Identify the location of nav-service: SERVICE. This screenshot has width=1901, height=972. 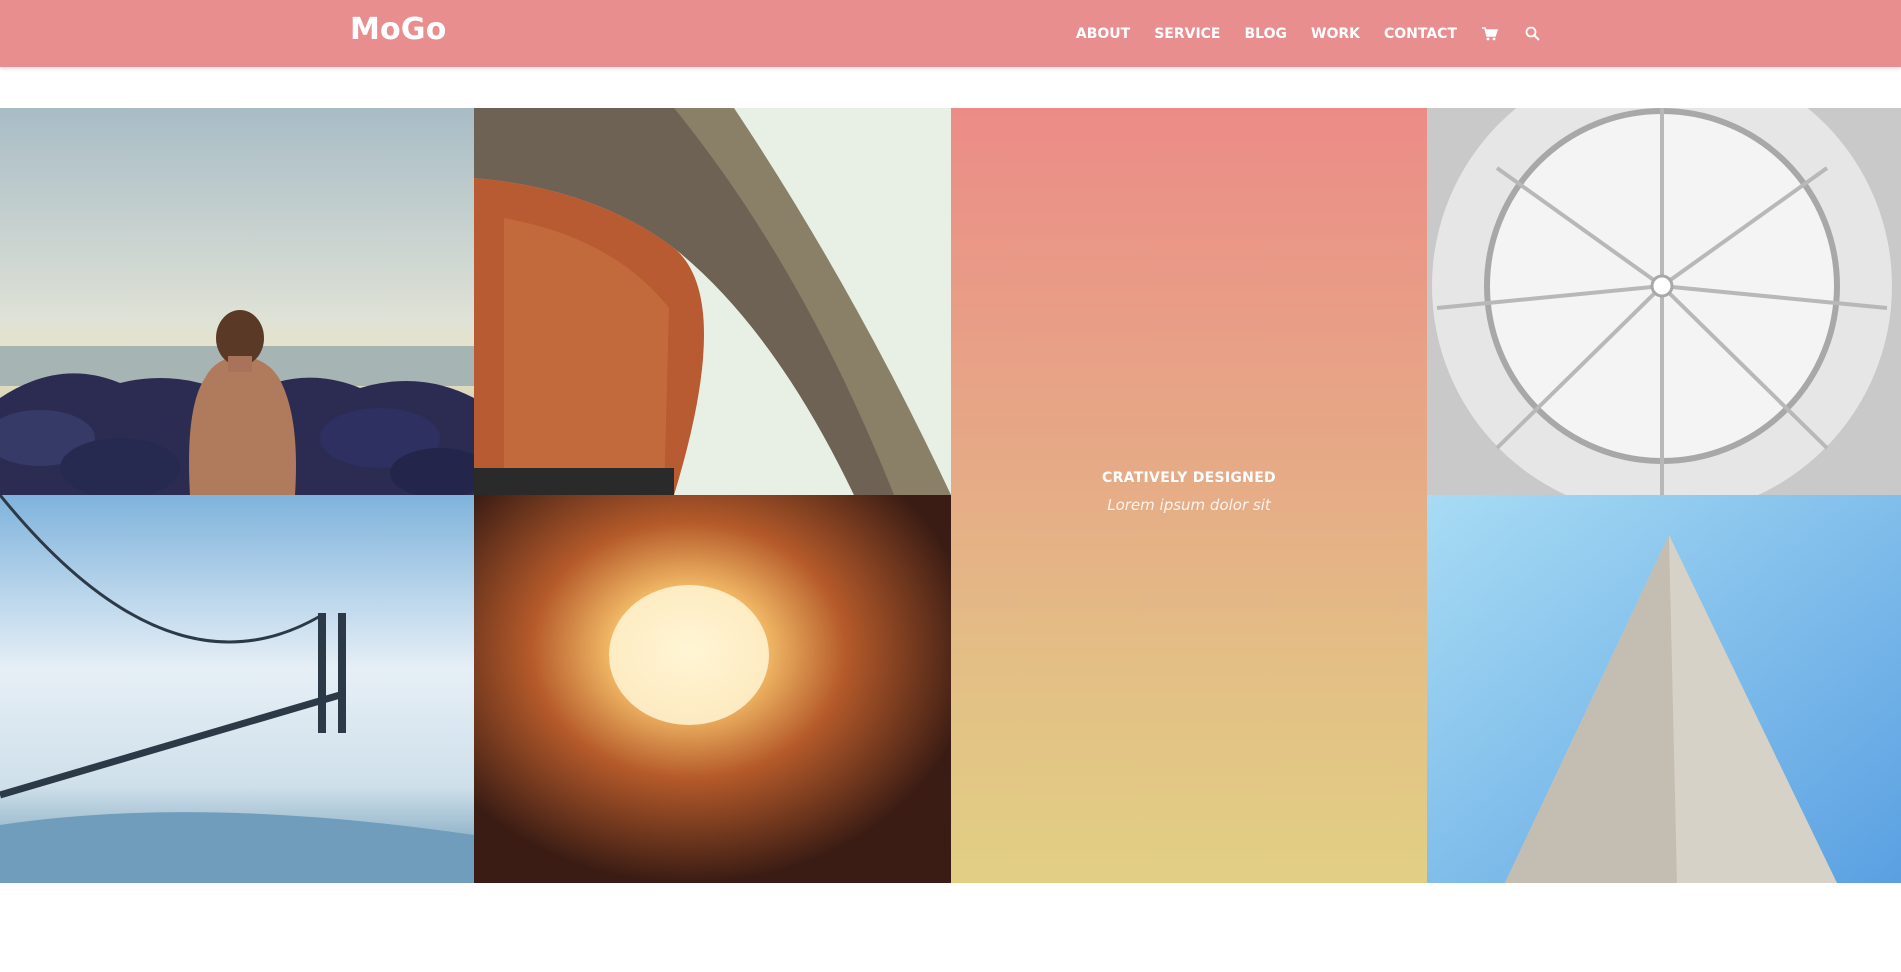
(1187, 34).